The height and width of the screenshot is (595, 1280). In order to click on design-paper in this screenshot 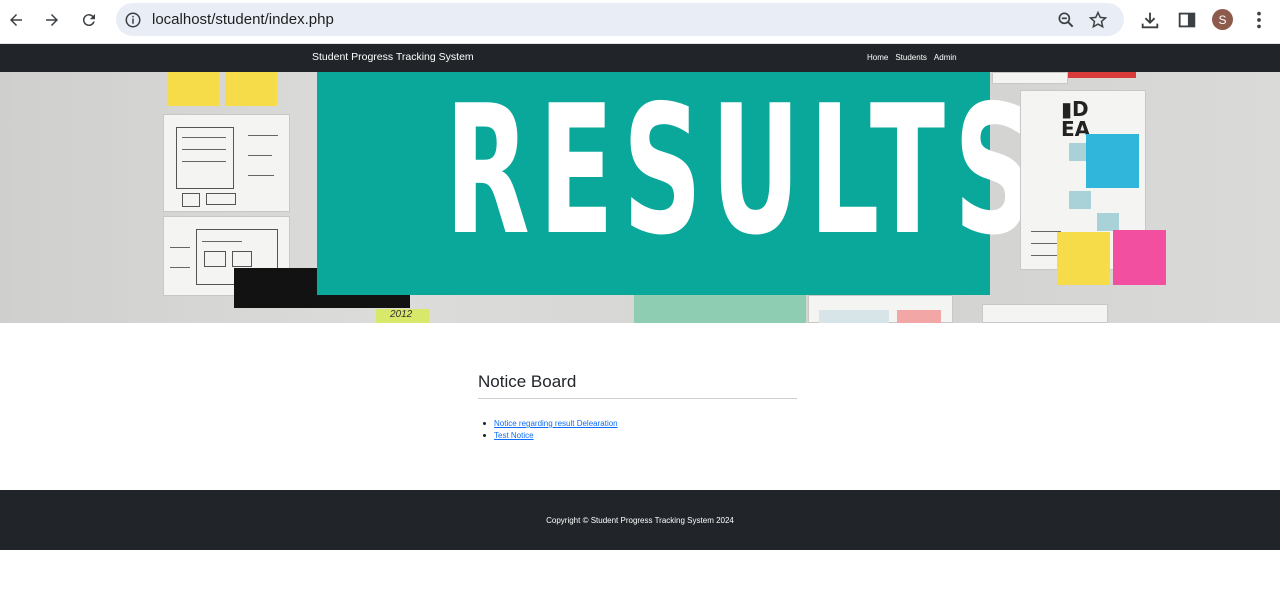, I will do `click(880, 309)`.